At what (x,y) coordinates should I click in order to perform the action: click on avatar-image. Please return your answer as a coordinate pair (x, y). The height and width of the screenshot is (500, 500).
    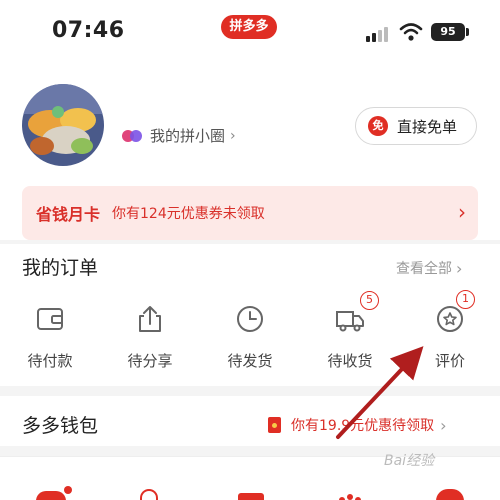
    Looking at the image, I should click on (63, 125).